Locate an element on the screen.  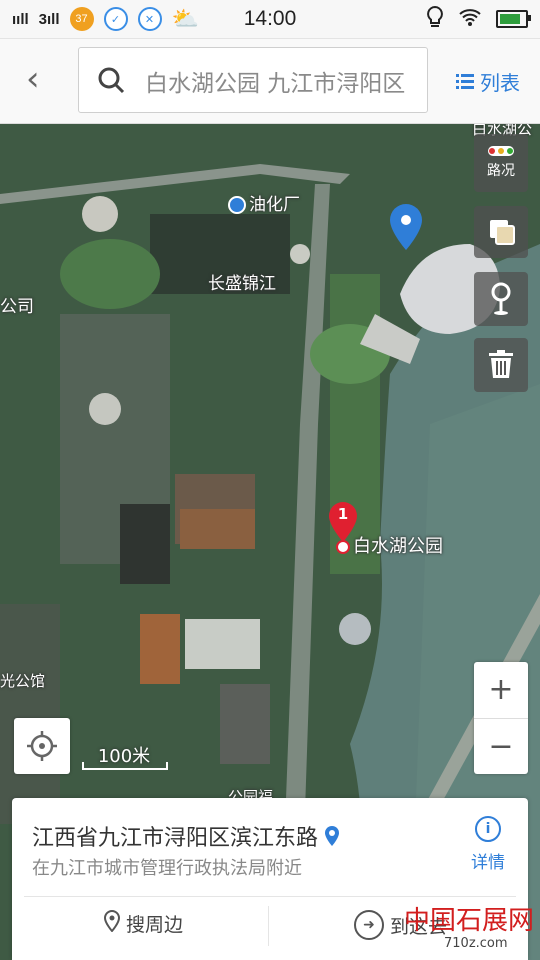
park-name: 白水湖公园 is located at coordinates (398, 546).